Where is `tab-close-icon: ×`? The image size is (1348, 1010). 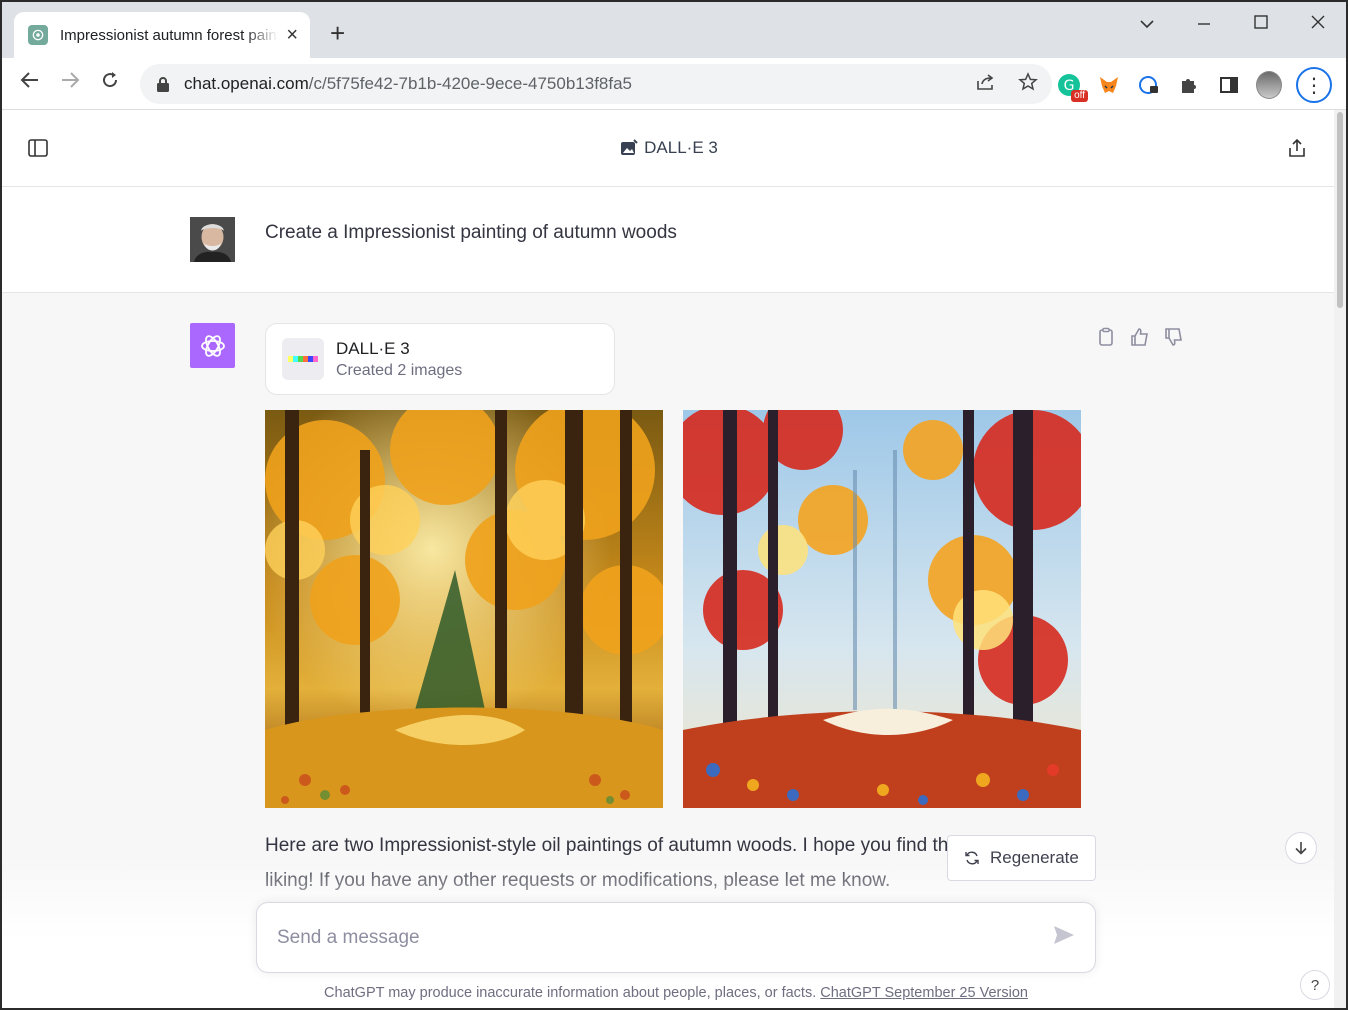 tab-close-icon: × is located at coordinates (292, 35).